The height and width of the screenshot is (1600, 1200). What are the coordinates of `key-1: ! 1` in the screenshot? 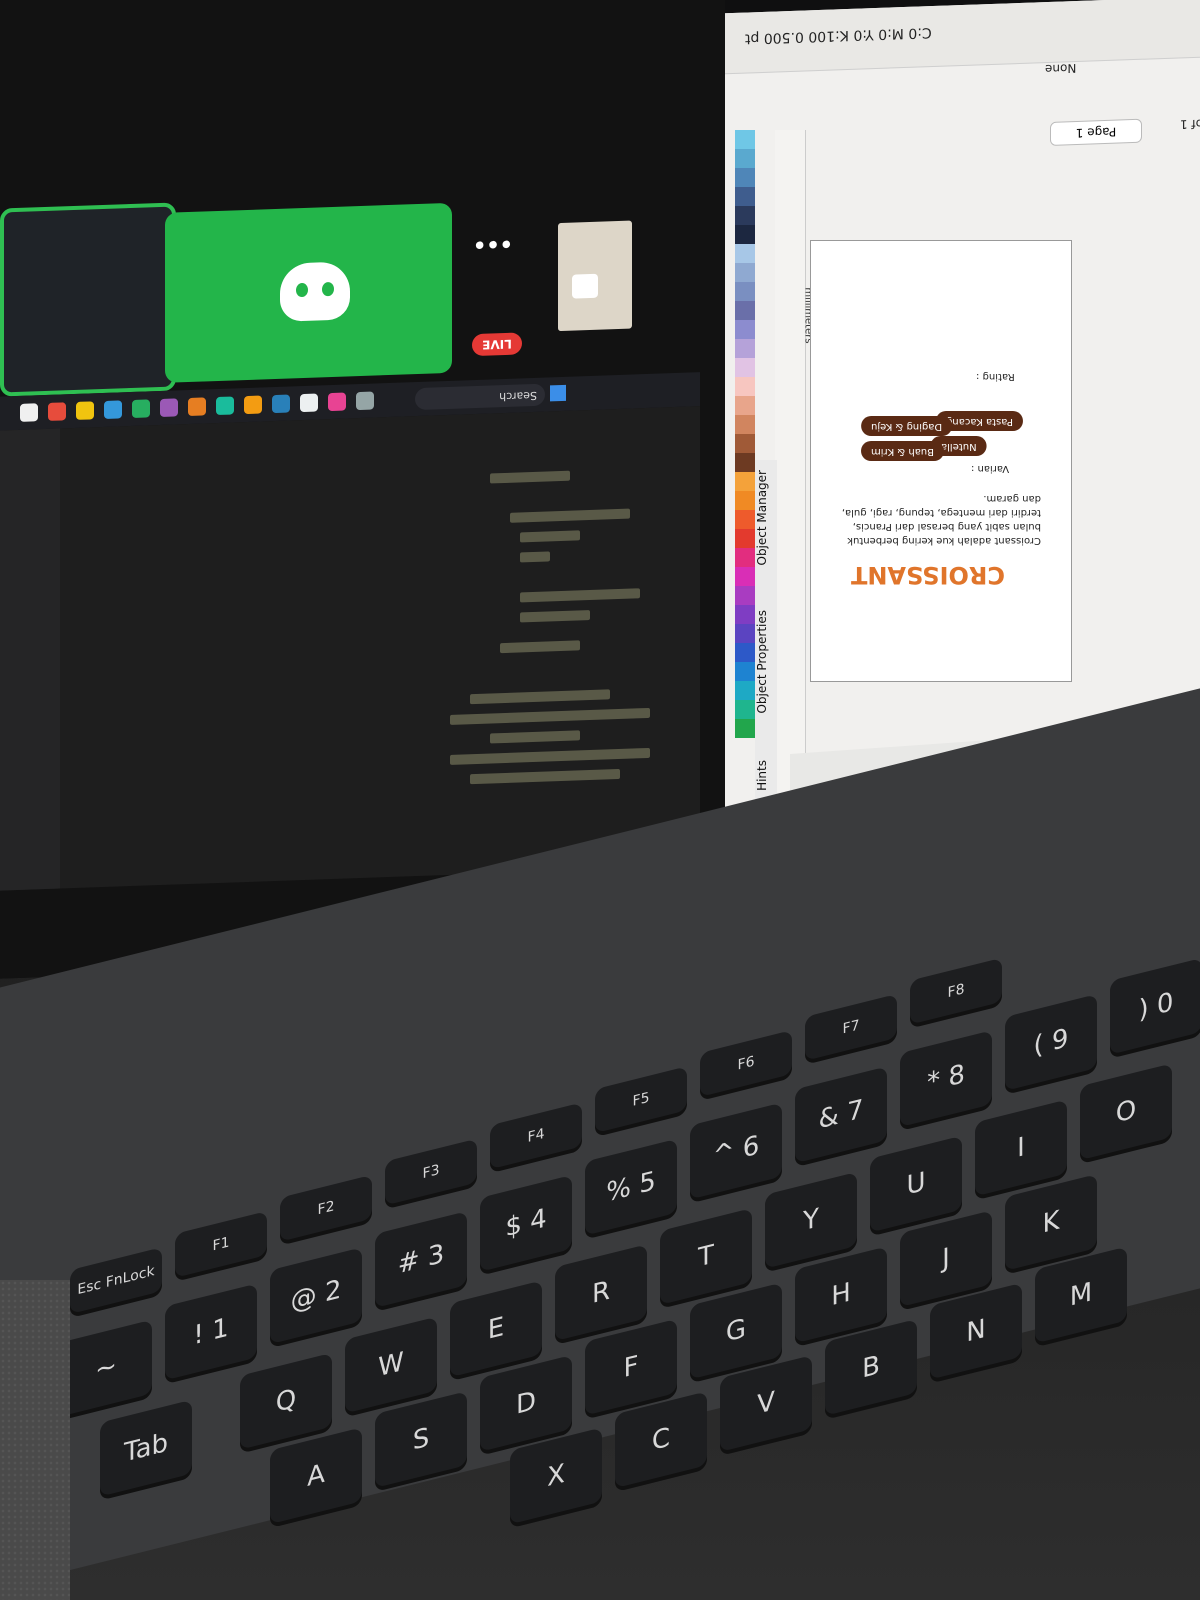 It's located at (211, 1332).